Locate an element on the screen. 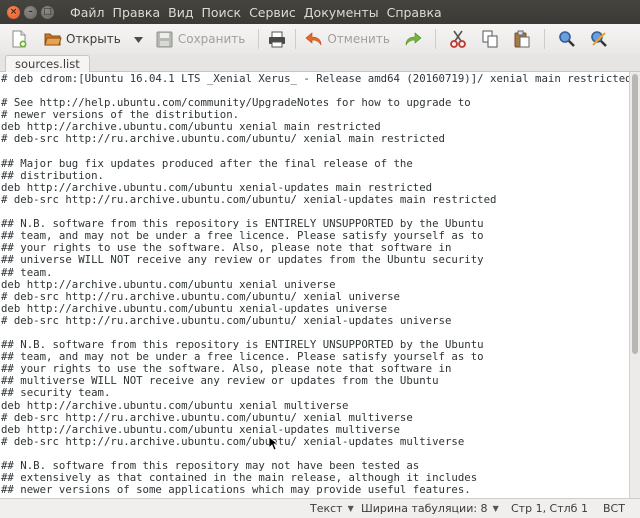 This screenshot has width=640, height=518. close-window-button: × is located at coordinates (13, 12).